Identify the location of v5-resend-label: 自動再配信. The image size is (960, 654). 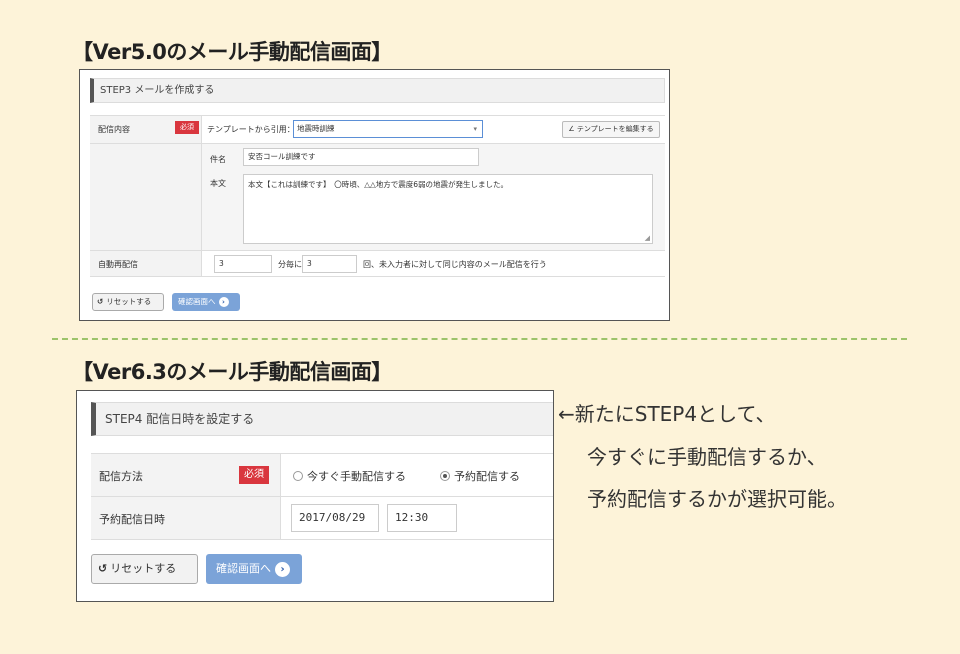
(118, 264).